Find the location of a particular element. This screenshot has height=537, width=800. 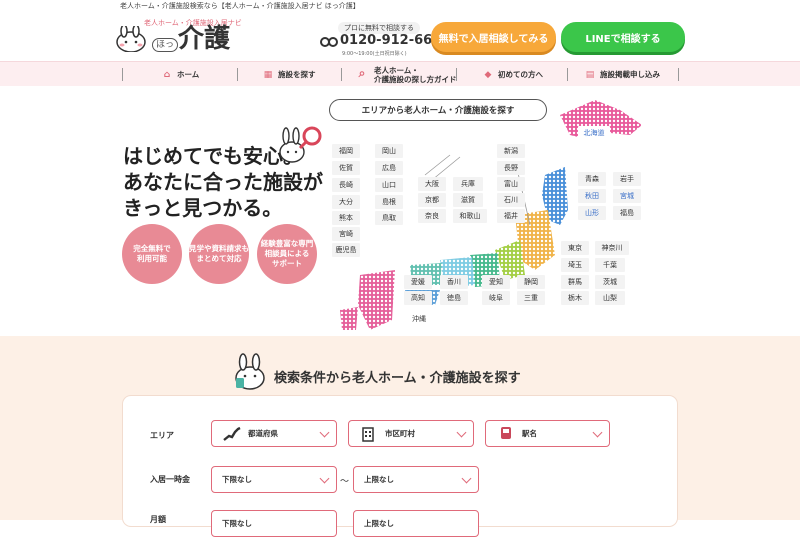

map-title: エリアから老人ホーム・介護施設を探す is located at coordinates (438, 110).